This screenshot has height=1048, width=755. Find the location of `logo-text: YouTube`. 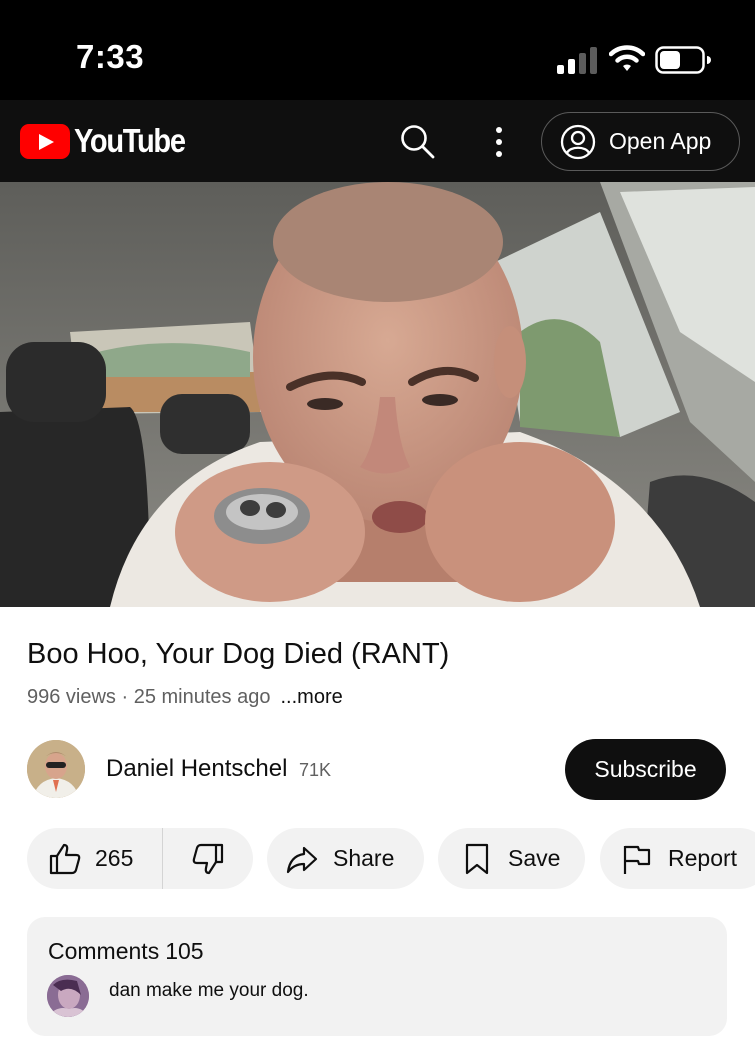

logo-text: YouTube is located at coordinates (130, 140).